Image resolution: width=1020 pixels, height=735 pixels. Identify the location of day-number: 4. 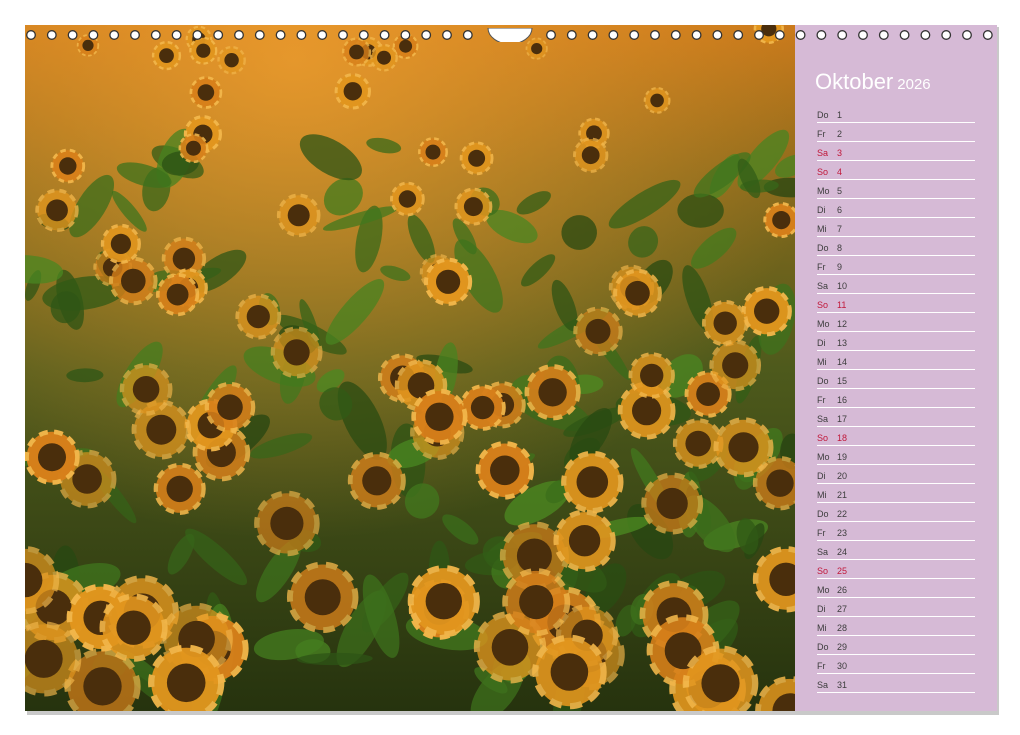
(840, 172).